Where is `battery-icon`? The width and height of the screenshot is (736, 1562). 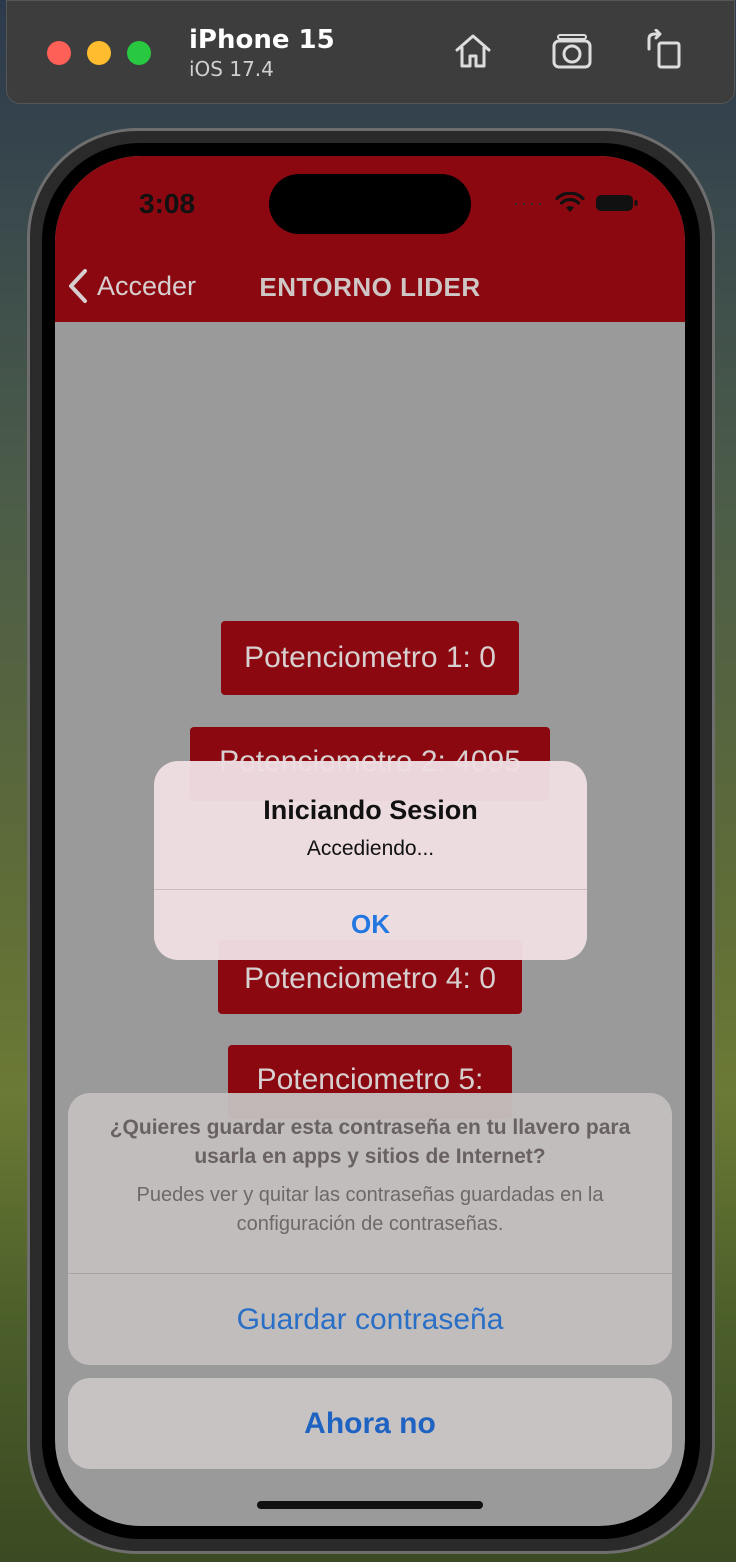
battery-icon is located at coordinates (617, 203).